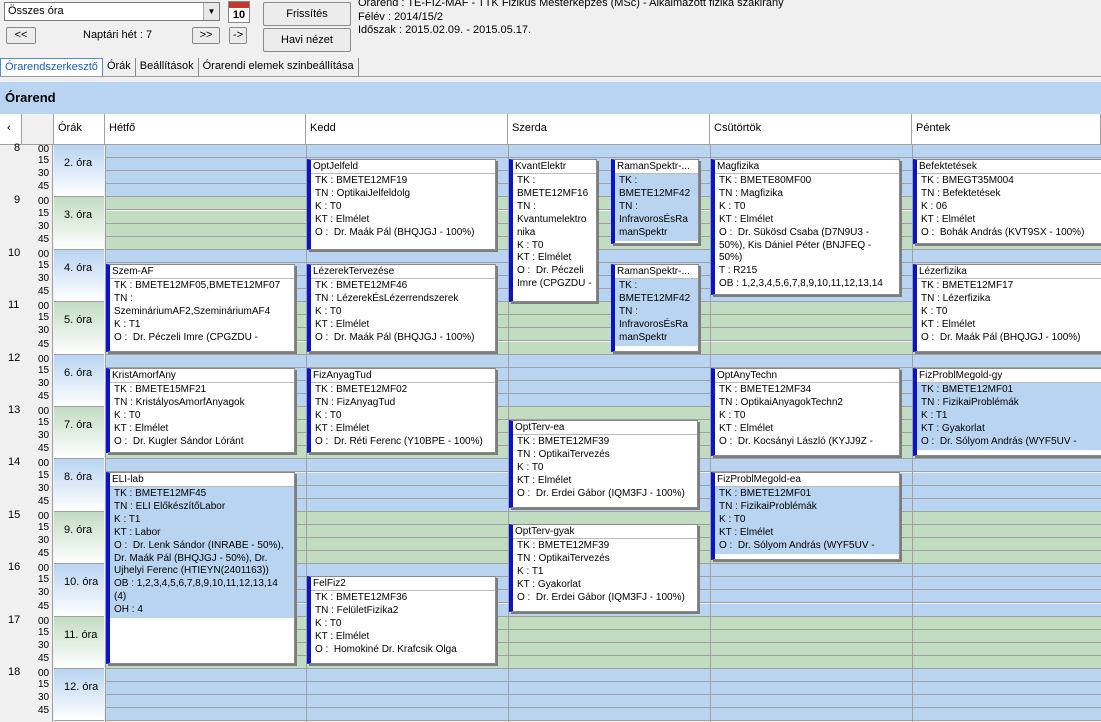 Image resolution: width=1101 pixels, height=722 pixels. I want to click on chevron-down-icon: ▼, so click(211, 11).